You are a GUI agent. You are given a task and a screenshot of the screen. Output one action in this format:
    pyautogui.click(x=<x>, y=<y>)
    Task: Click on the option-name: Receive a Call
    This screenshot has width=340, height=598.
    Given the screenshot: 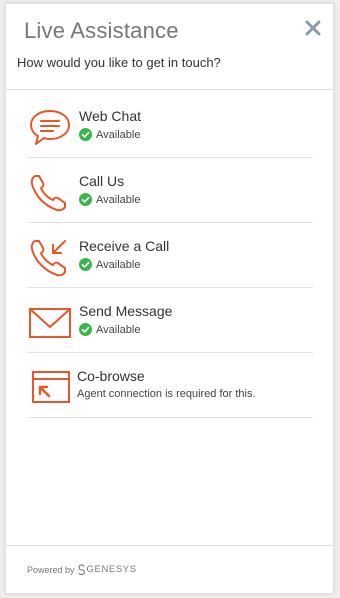 What is the action you would take?
    pyautogui.click(x=124, y=246)
    